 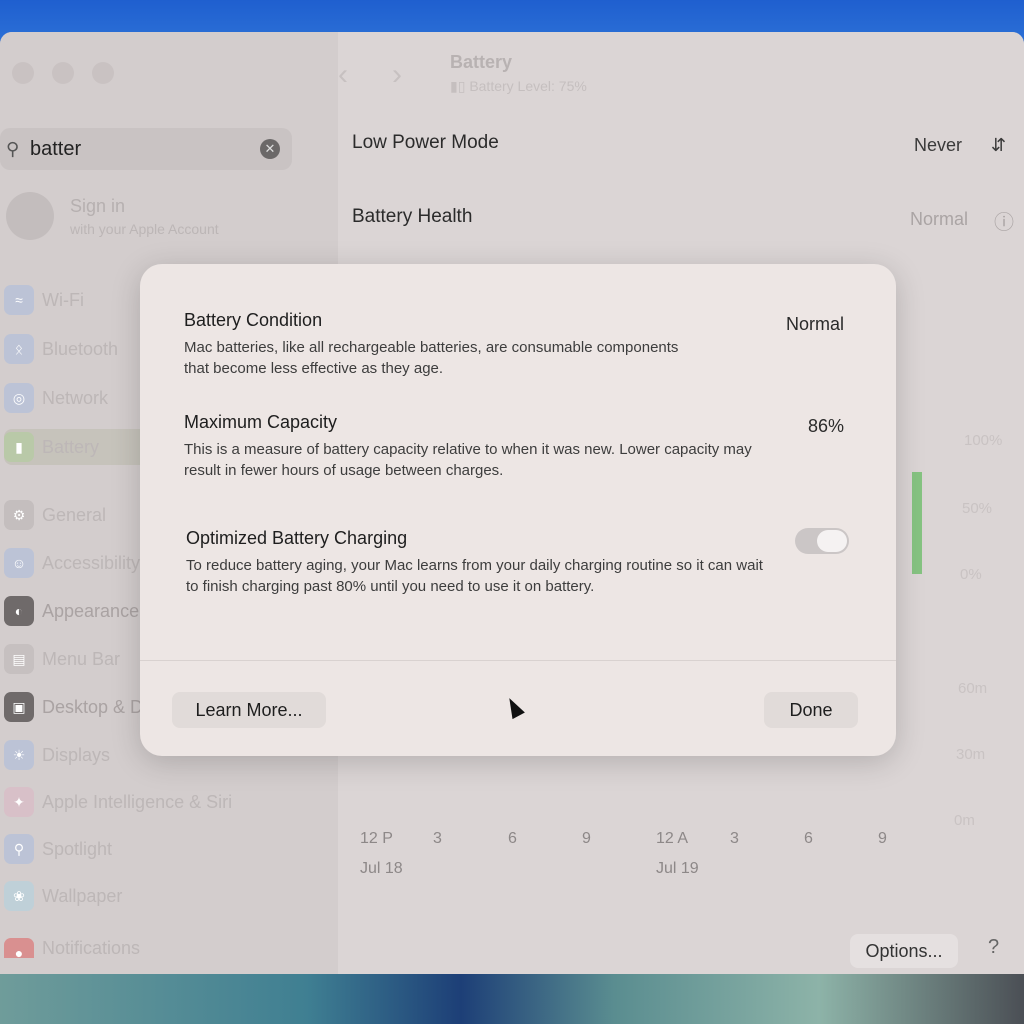 I want to click on display-icon: ☀, so click(x=19, y=755).